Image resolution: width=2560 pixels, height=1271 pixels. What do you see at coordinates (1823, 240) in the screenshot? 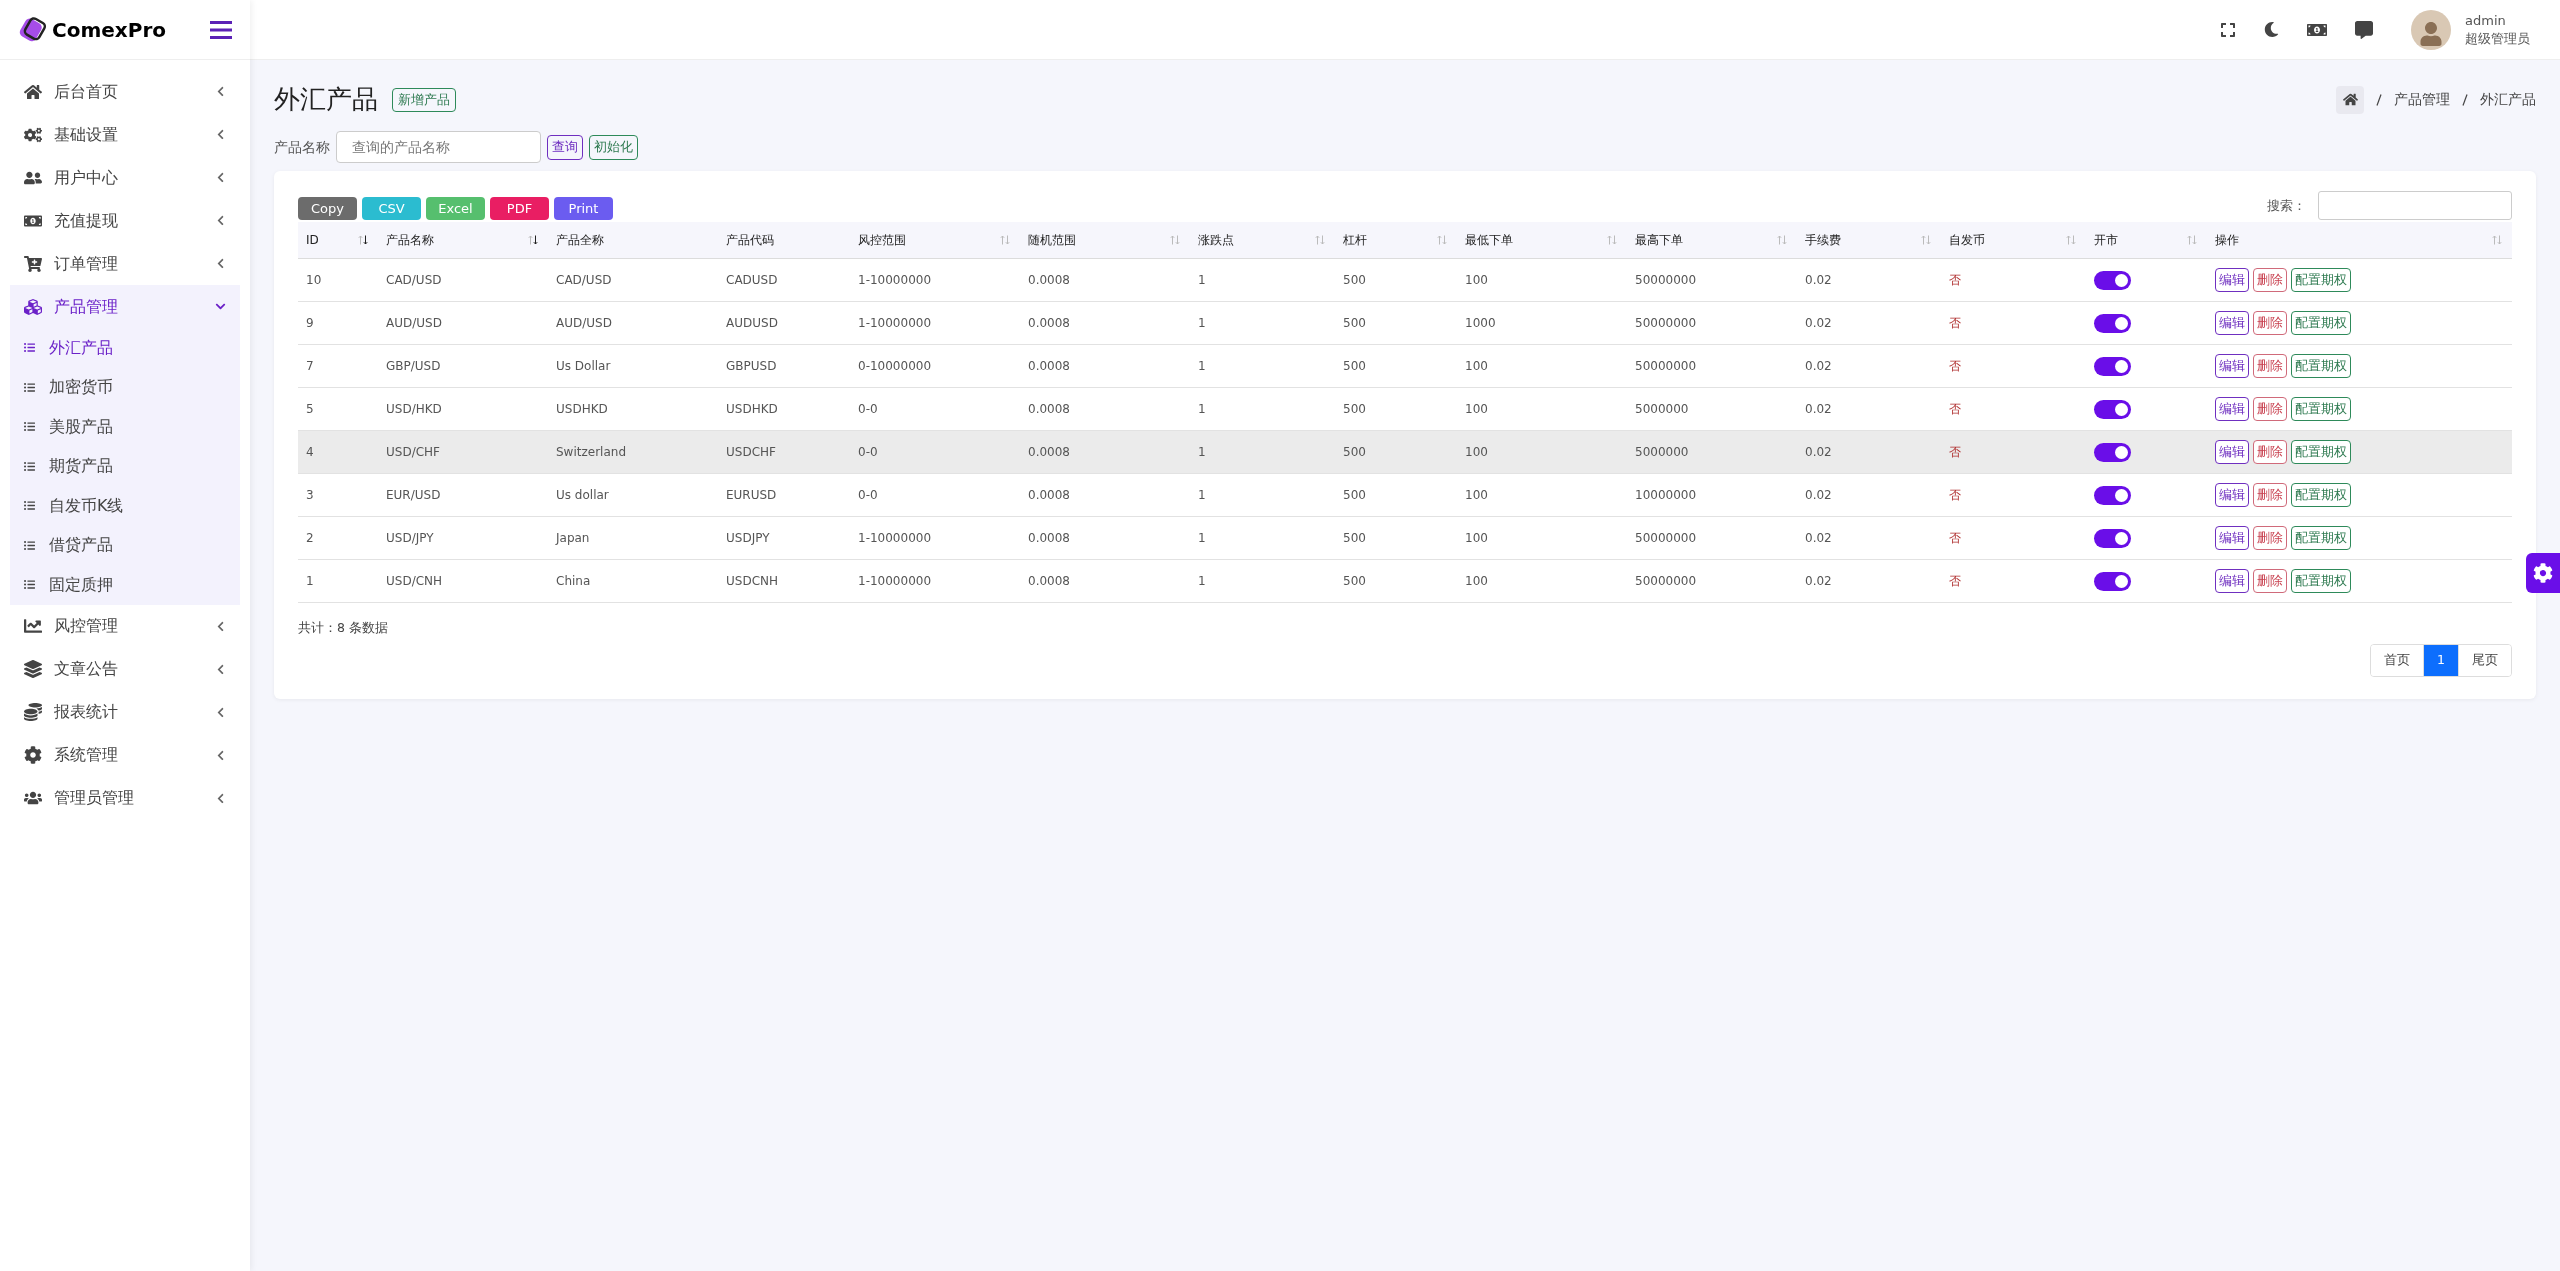
I see `column-header: 手续费` at bounding box center [1823, 240].